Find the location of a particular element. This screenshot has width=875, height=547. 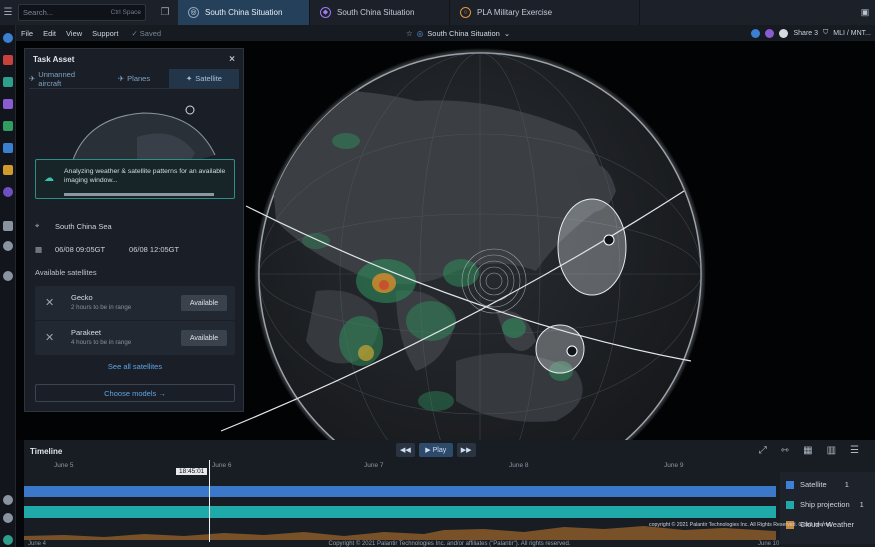

time-row: ▦ 06/08 09:05GT 06/08 12:05GT is located at coordinates (107, 249).